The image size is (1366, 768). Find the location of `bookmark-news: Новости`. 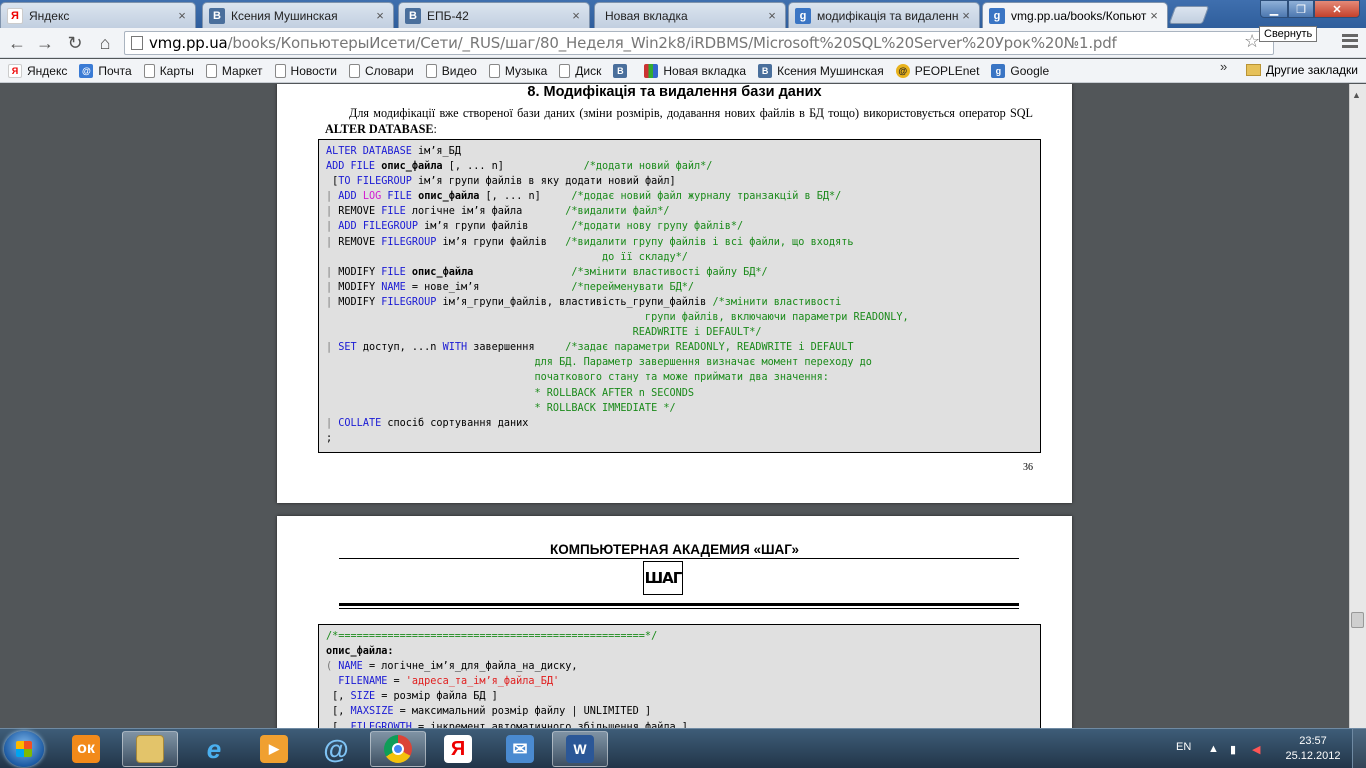

bookmark-news: Новости is located at coordinates (305, 70).